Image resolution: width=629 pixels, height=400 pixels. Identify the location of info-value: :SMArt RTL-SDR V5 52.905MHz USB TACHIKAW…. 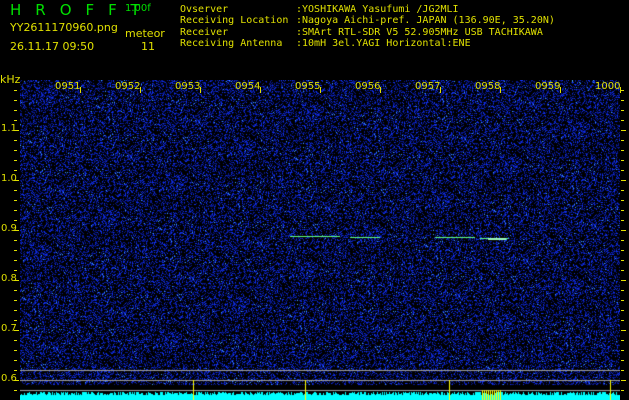
(419, 32).